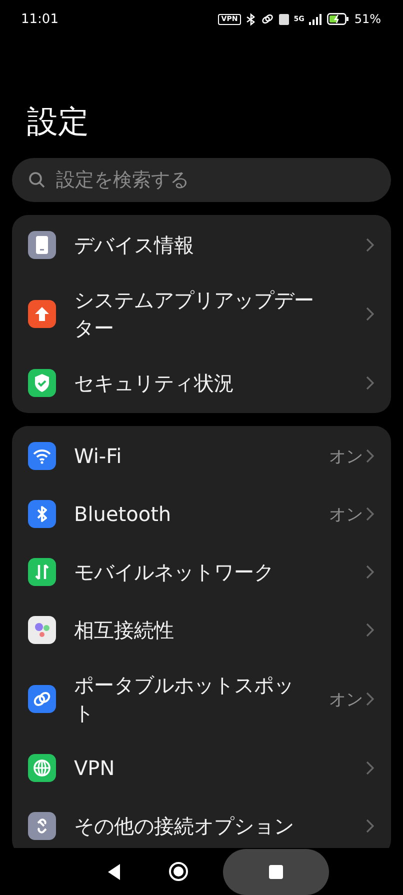 The image size is (403, 895). What do you see at coordinates (338, 19) in the screenshot?
I see `battery-icon` at bounding box center [338, 19].